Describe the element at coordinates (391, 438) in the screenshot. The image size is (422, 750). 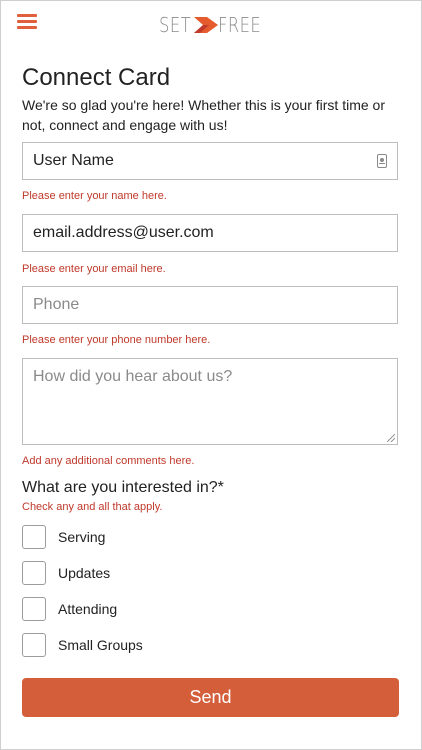
I see `resize-handle-icon` at that location.